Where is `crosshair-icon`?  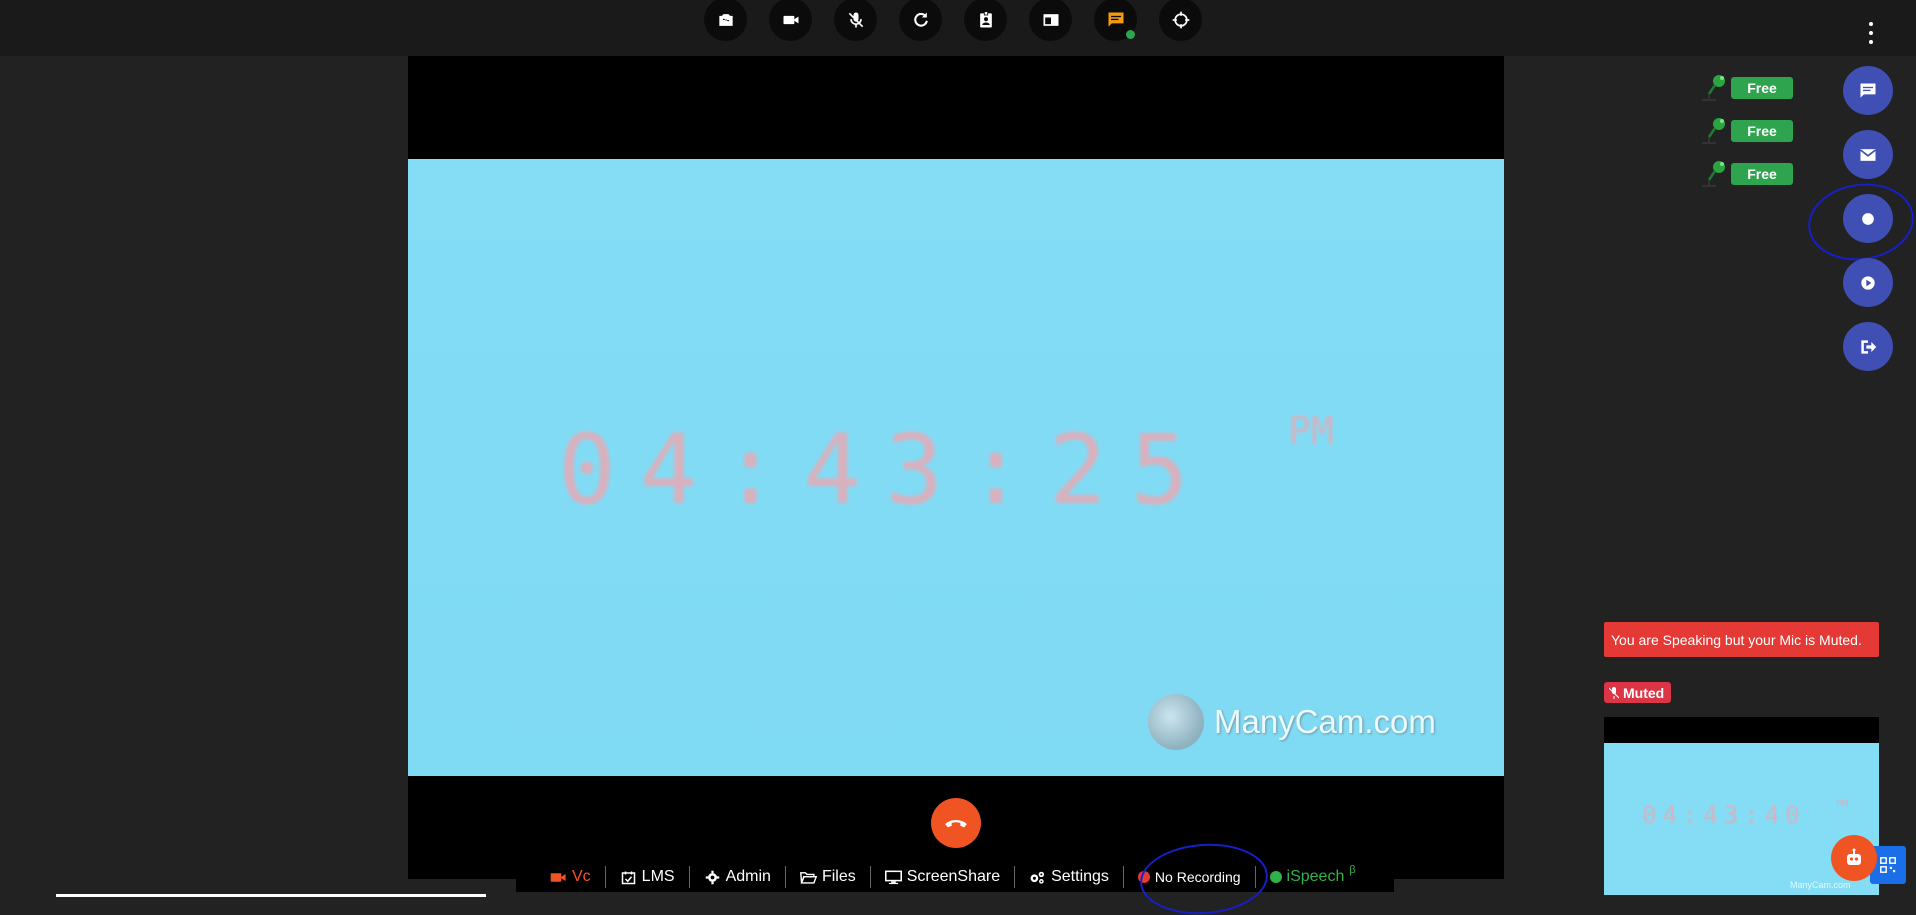
crosshair-icon is located at coordinates (1180, 19).